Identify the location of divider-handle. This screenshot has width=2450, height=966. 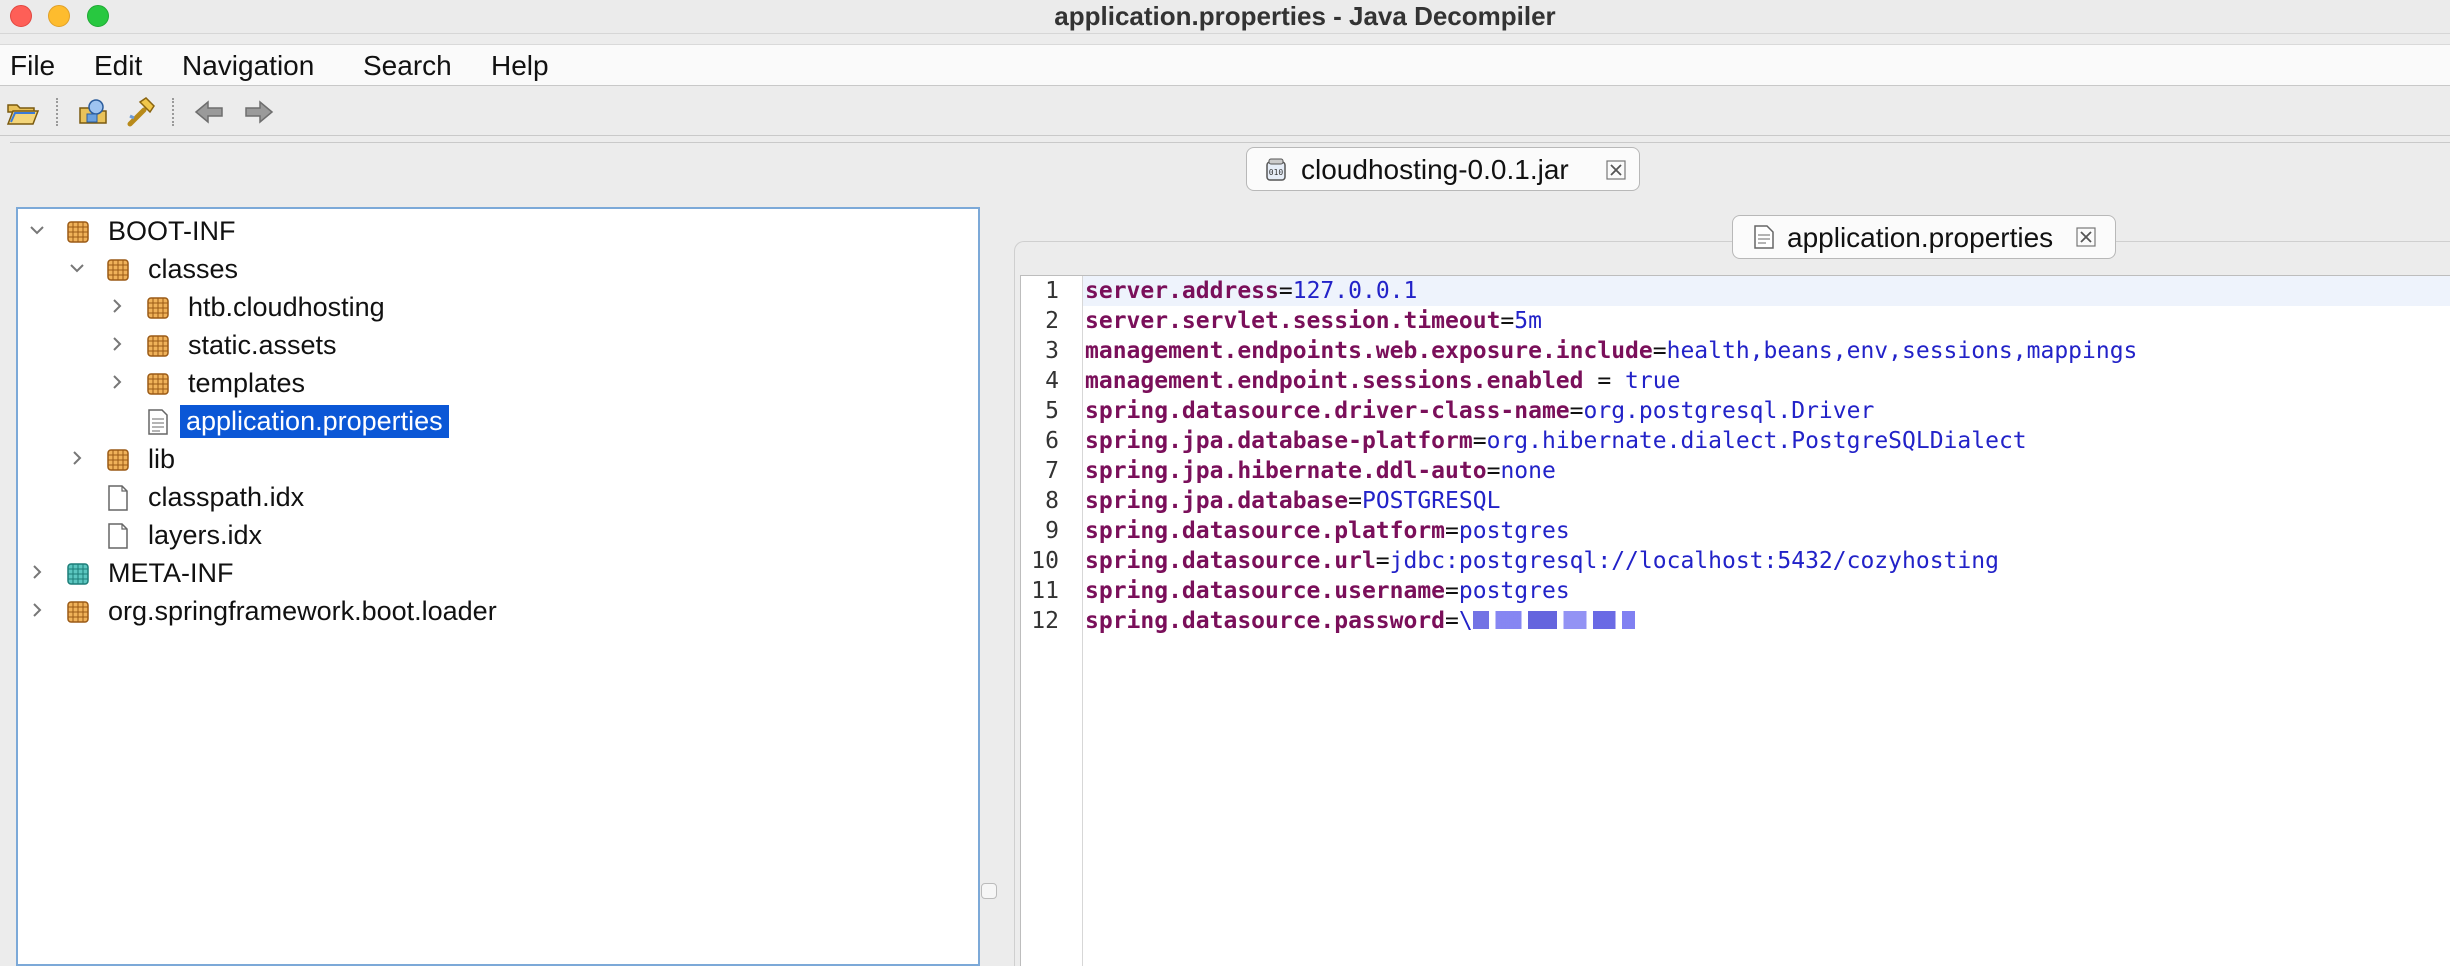
(989, 891).